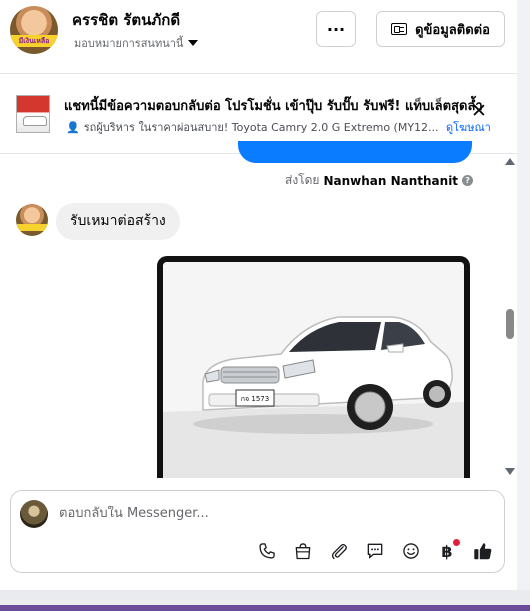 This screenshot has width=530, height=611. I want to click on reply-input, so click(269, 513).